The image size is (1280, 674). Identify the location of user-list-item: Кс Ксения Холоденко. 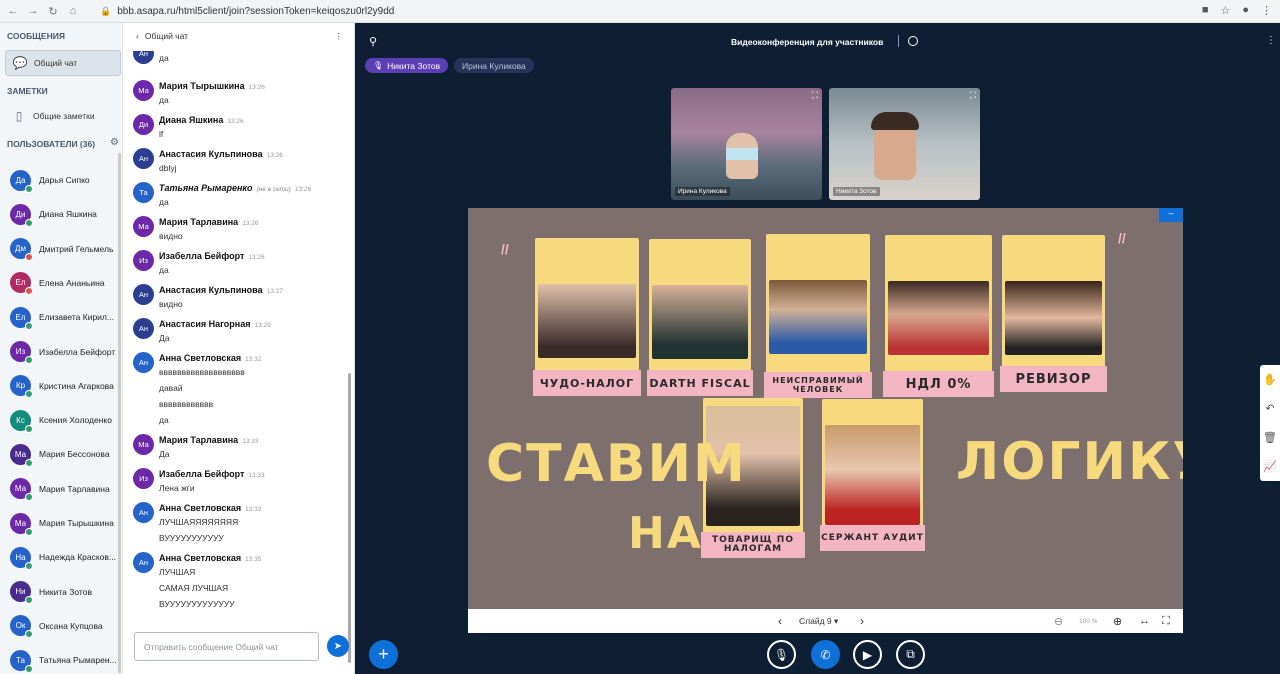
(61, 421).